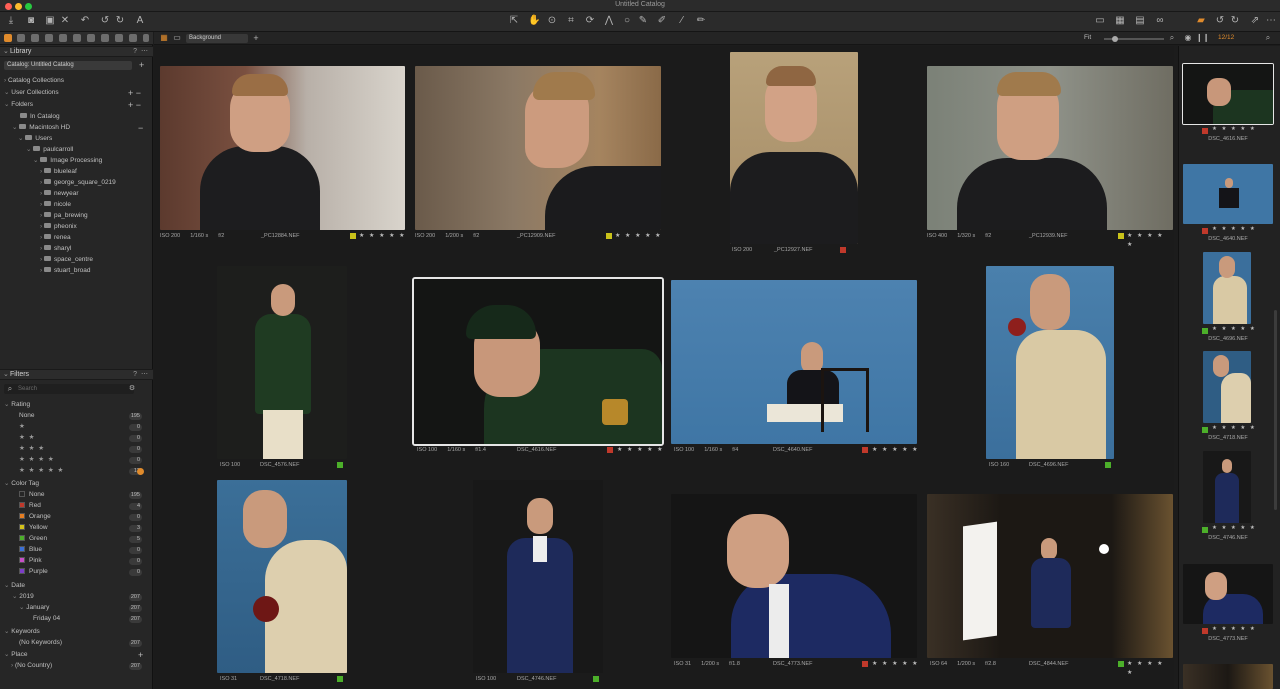 The height and width of the screenshot is (689, 1280). What do you see at coordinates (55, 249) in the screenshot?
I see `folder-sharyl: › sharyl` at bounding box center [55, 249].